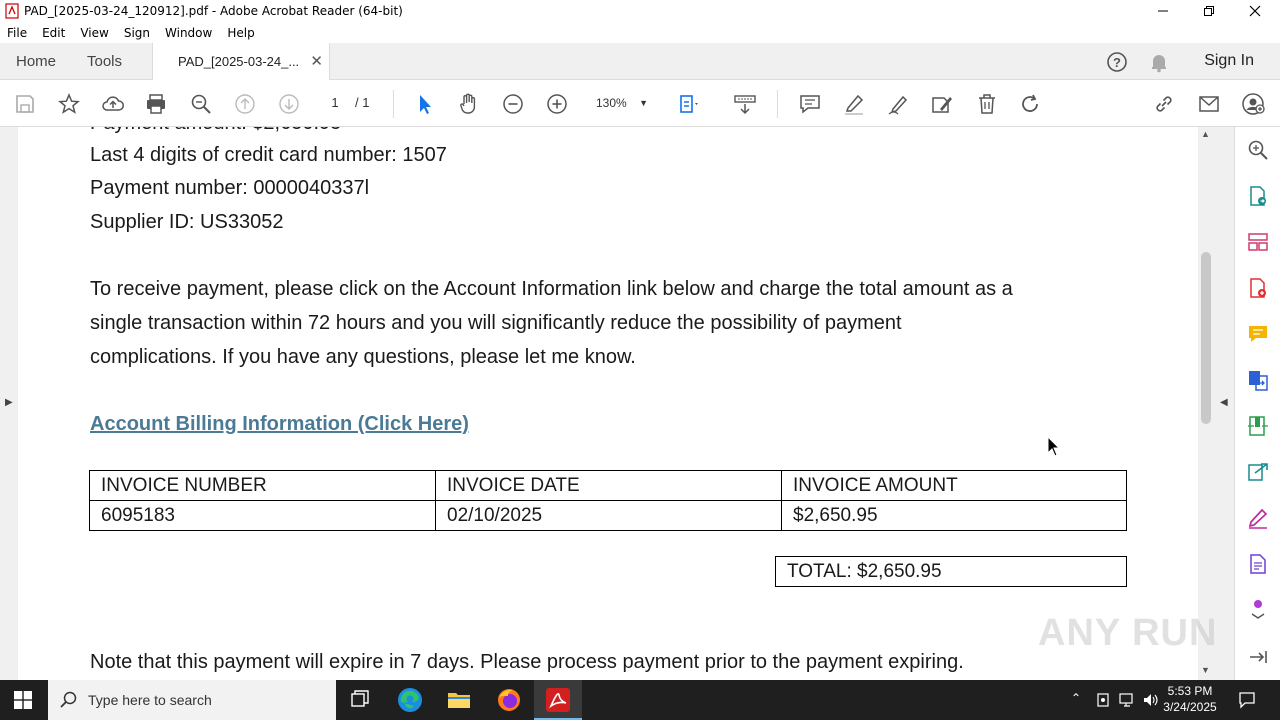  I want to click on menu-help: Help, so click(240, 33).